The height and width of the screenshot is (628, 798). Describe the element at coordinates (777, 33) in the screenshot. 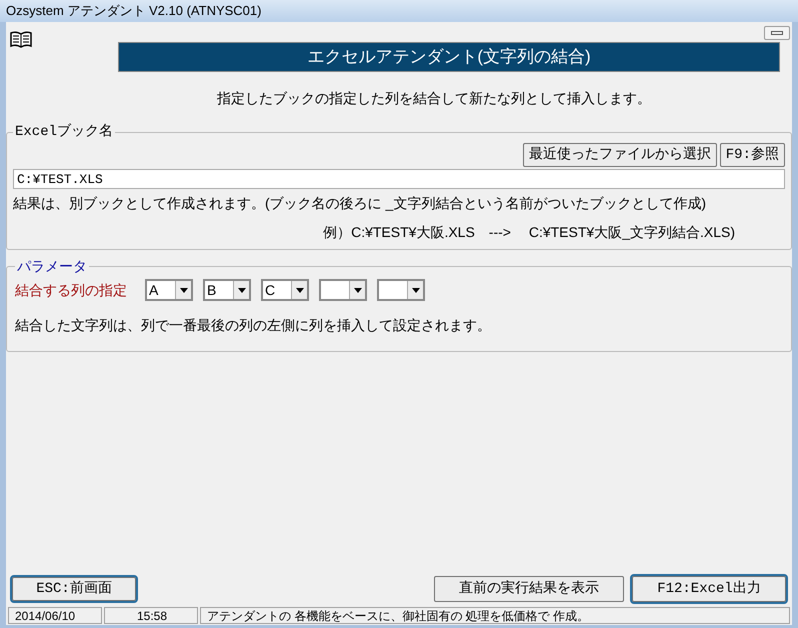

I see `minimize-button` at that location.